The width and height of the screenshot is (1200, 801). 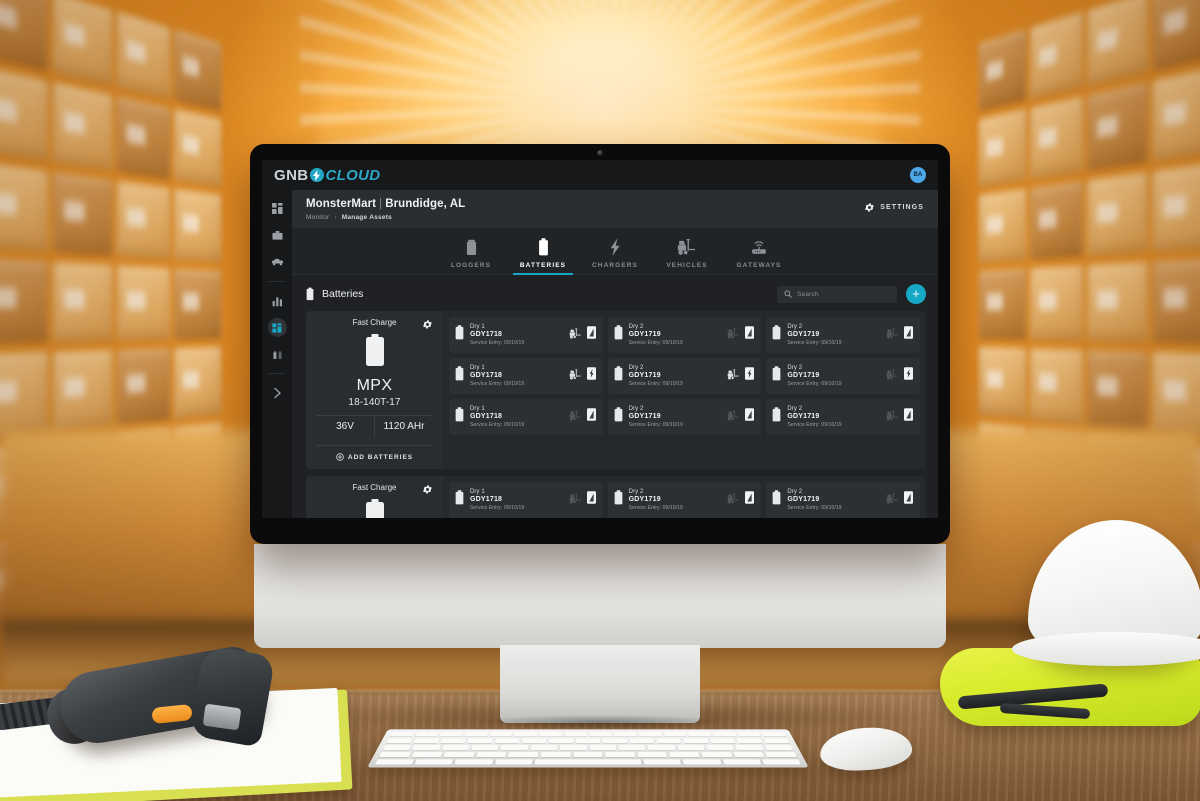 What do you see at coordinates (916, 294) in the screenshot?
I see `add-battery-button: +` at bounding box center [916, 294].